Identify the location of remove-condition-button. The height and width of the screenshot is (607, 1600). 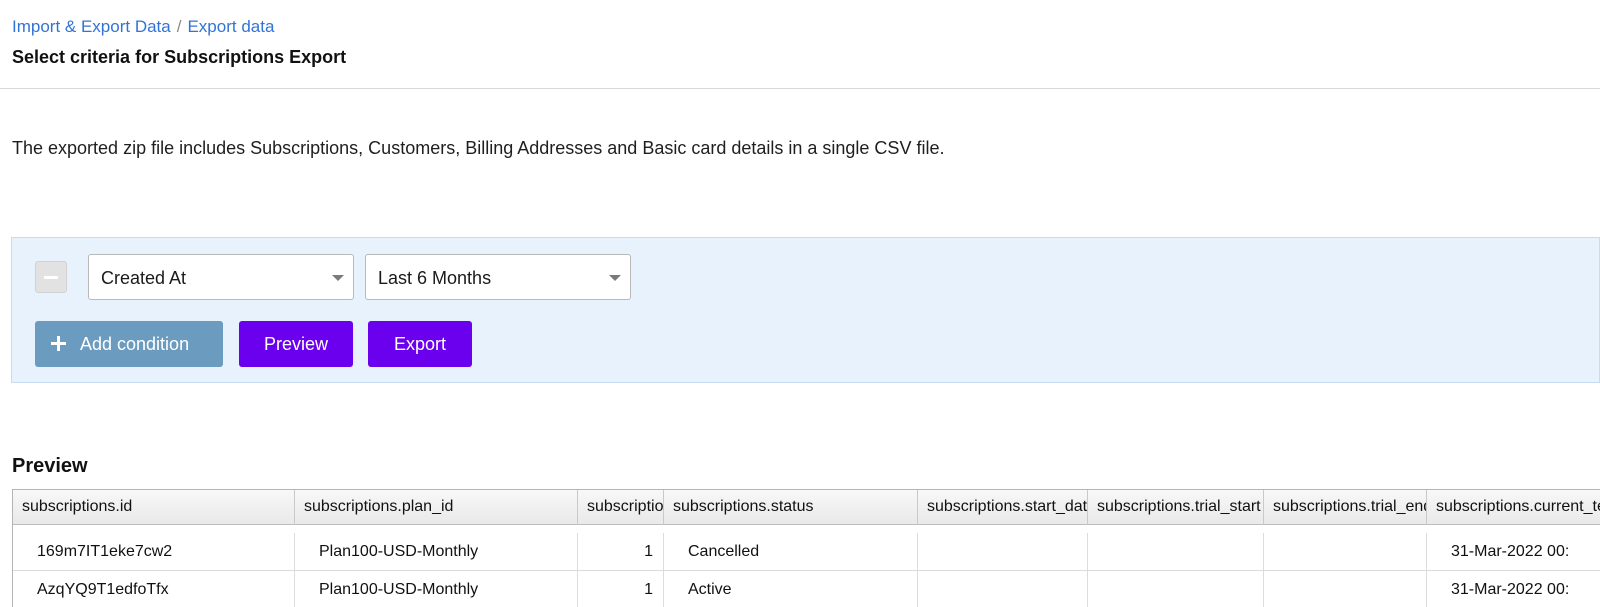
(51, 277).